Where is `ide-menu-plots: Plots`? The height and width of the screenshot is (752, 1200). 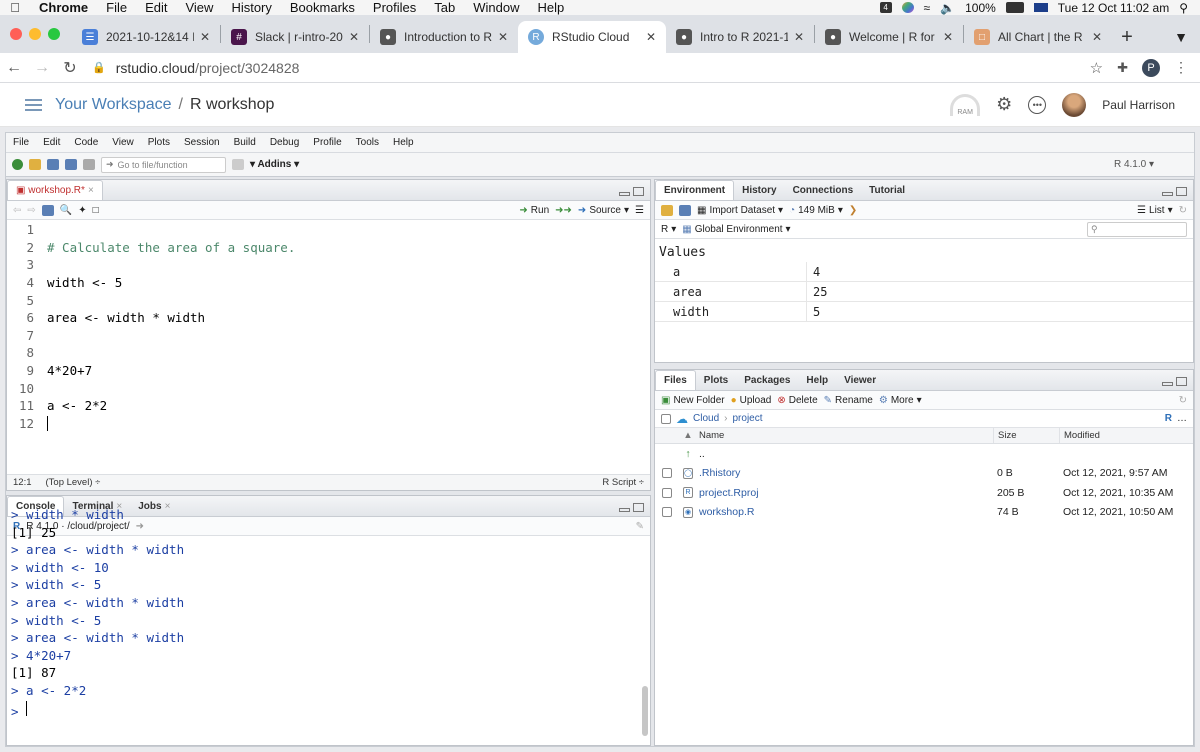
ide-menu-plots: Plots is located at coordinates (159, 142).